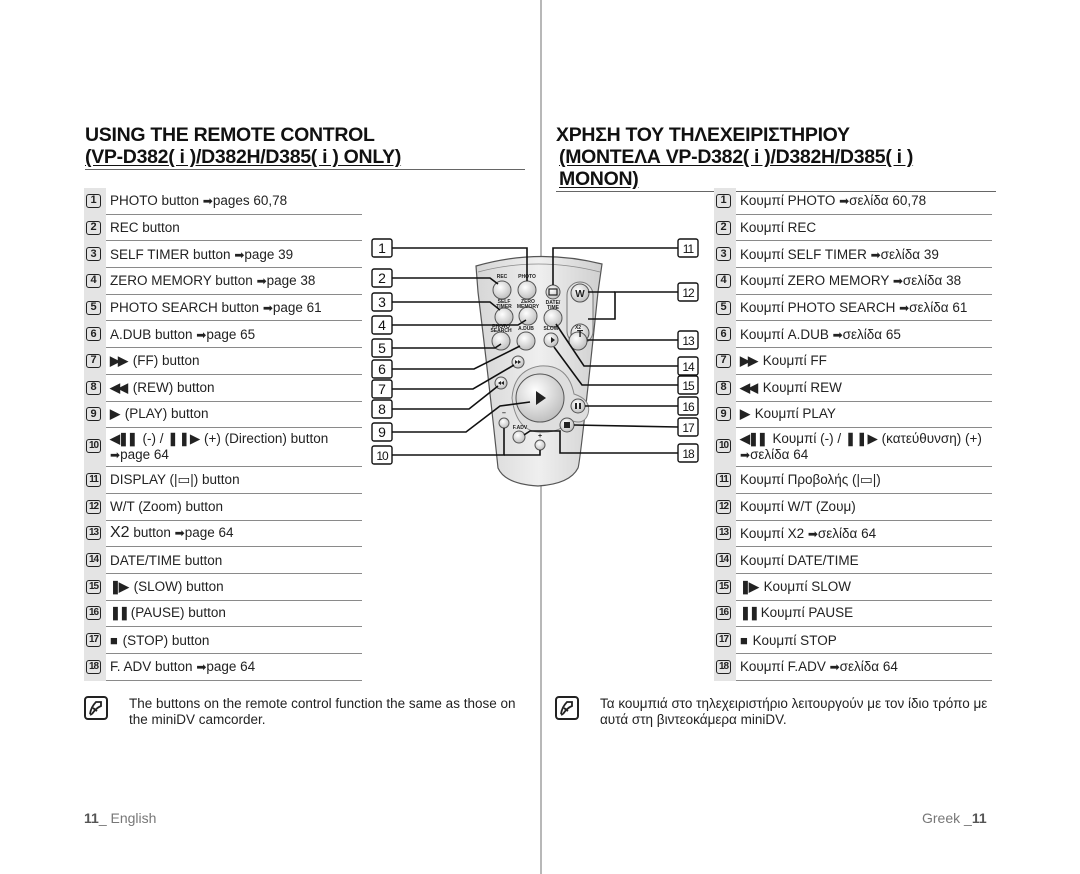 The width and height of the screenshot is (1080, 874). What do you see at coordinates (165, 414) in the screenshot?
I see `item-label: (PLAY) button` at bounding box center [165, 414].